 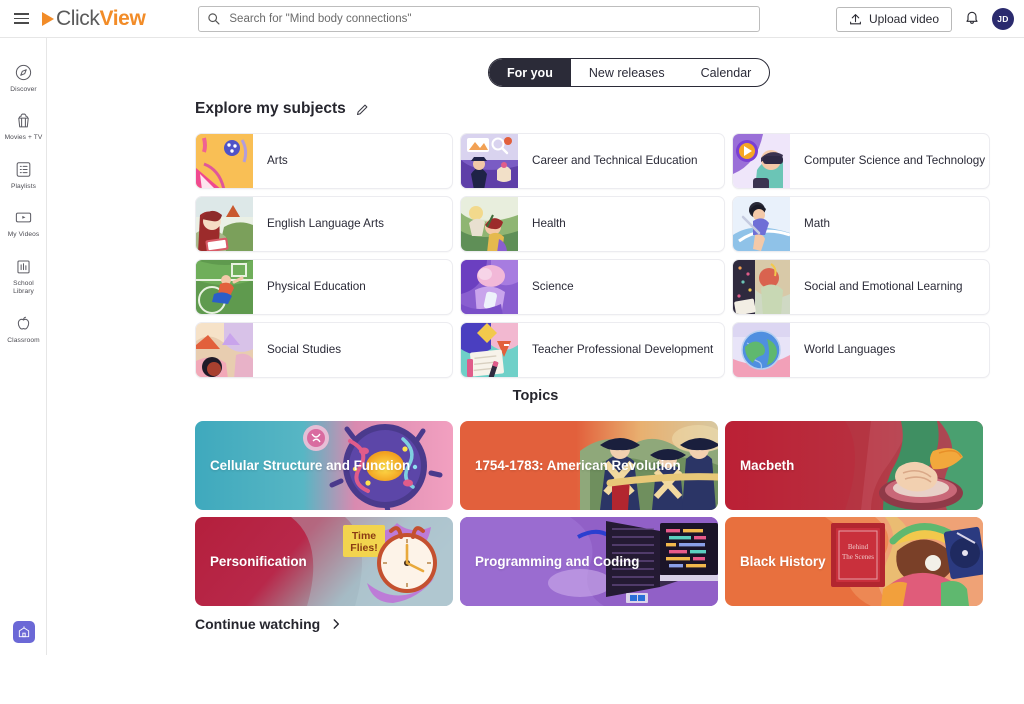 I want to click on tab-calendar: Calendar, so click(x=726, y=72).